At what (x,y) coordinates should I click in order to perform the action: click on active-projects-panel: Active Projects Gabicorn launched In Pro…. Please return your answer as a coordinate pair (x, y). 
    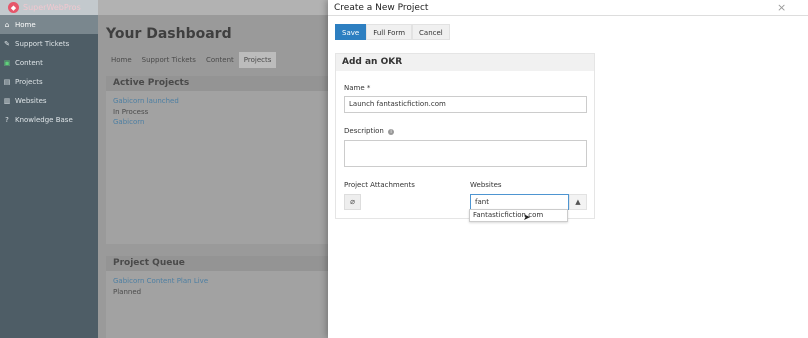
    Looking at the image, I should click on (217, 160).